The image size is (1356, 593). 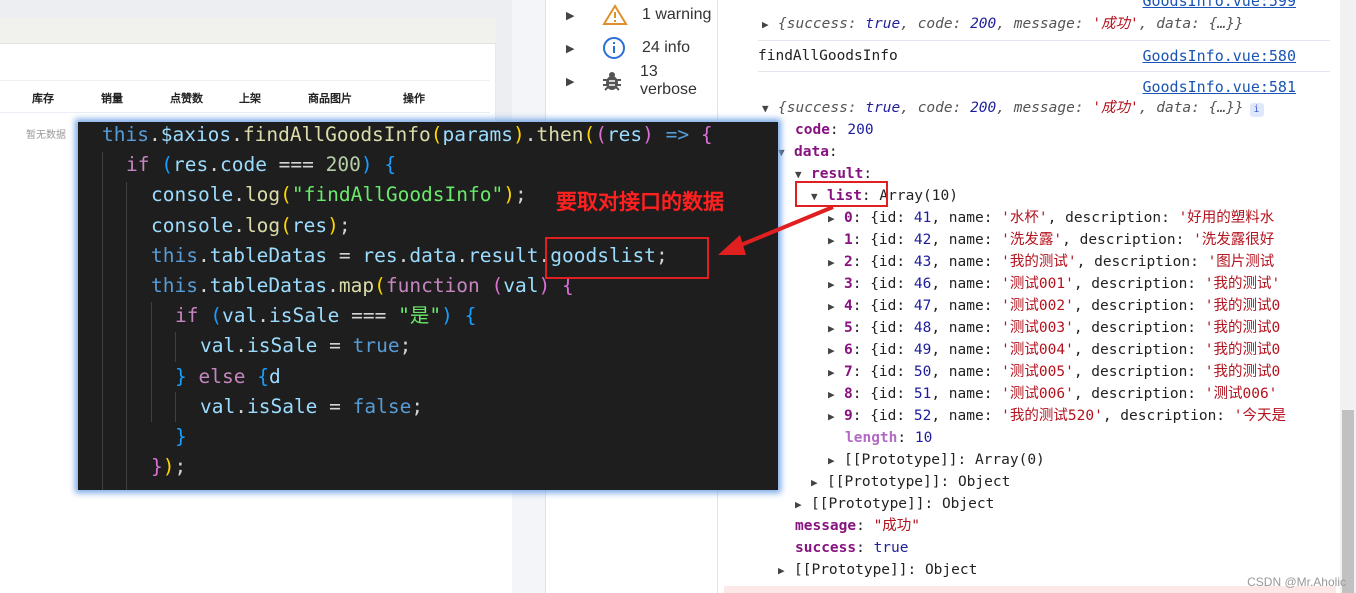 What do you see at coordinates (305, 346) in the screenshot?
I see `code-line: val.isSale = true;` at bounding box center [305, 346].